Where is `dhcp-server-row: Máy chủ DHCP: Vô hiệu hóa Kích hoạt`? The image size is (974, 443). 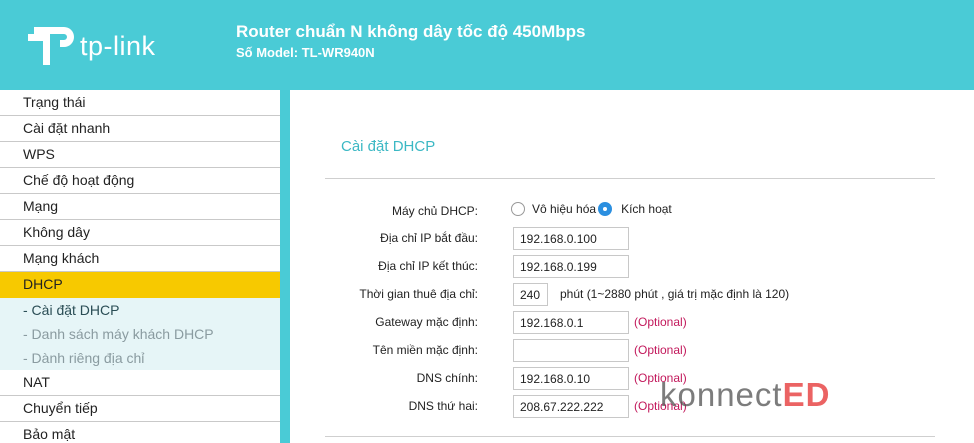
dhcp-server-row: Máy chủ DHCP: Vô hiệu hóa Kích hoạt is located at coordinates (632, 212).